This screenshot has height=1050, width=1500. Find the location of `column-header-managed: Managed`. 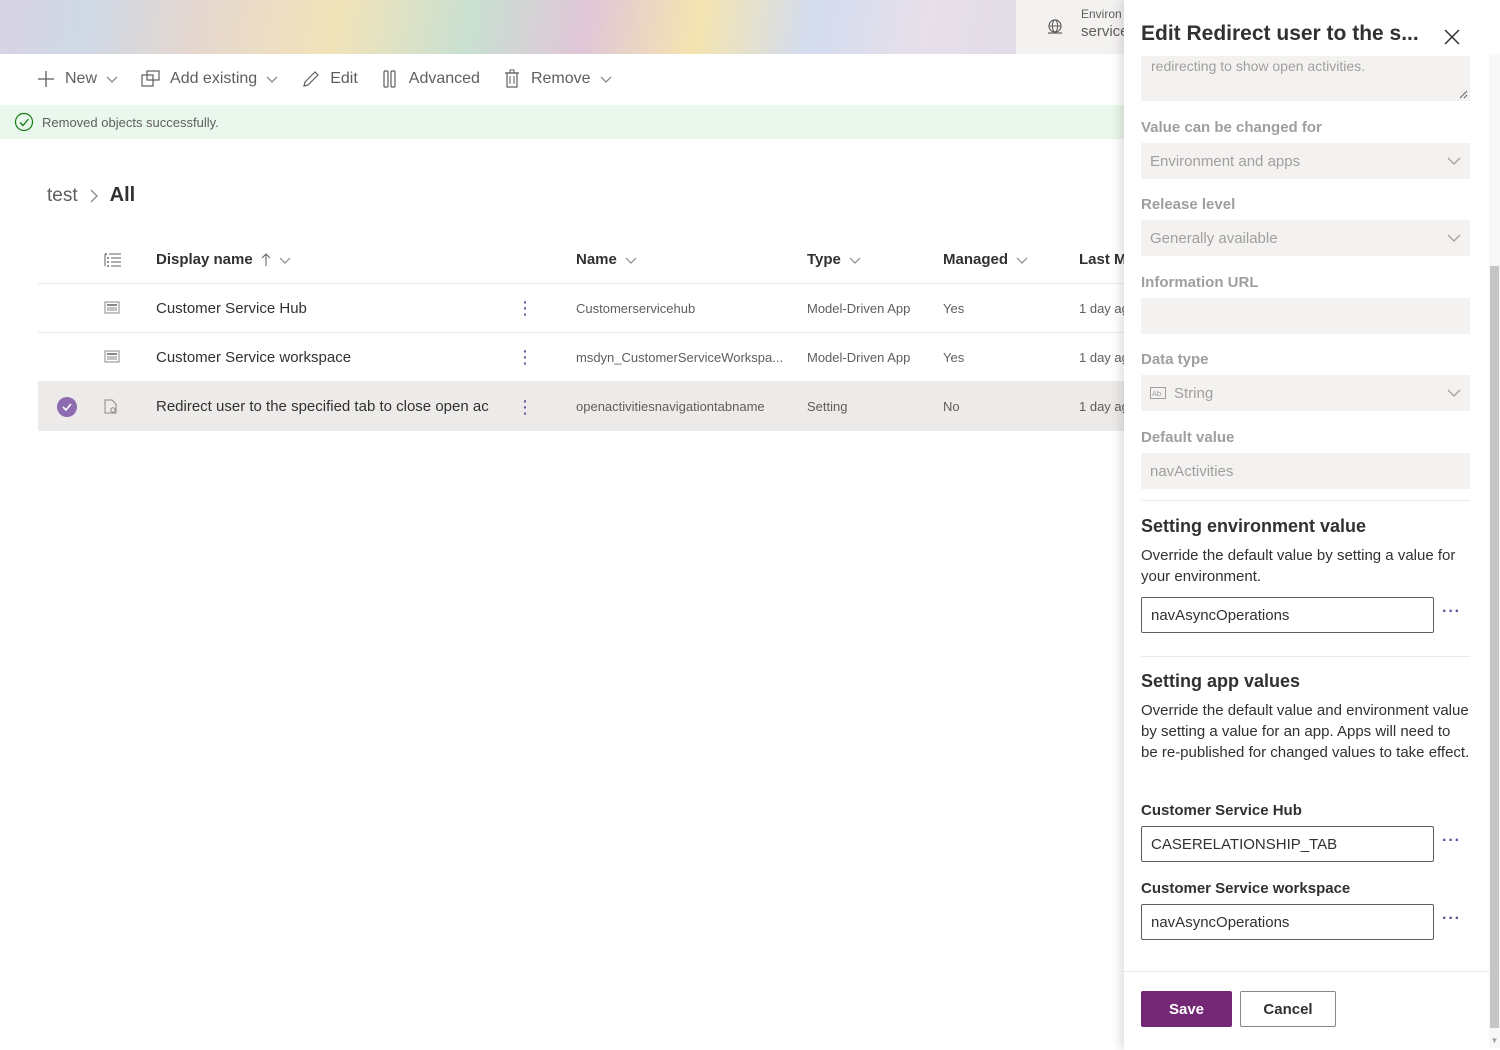

column-header-managed: Managed is located at coordinates (1011, 259).